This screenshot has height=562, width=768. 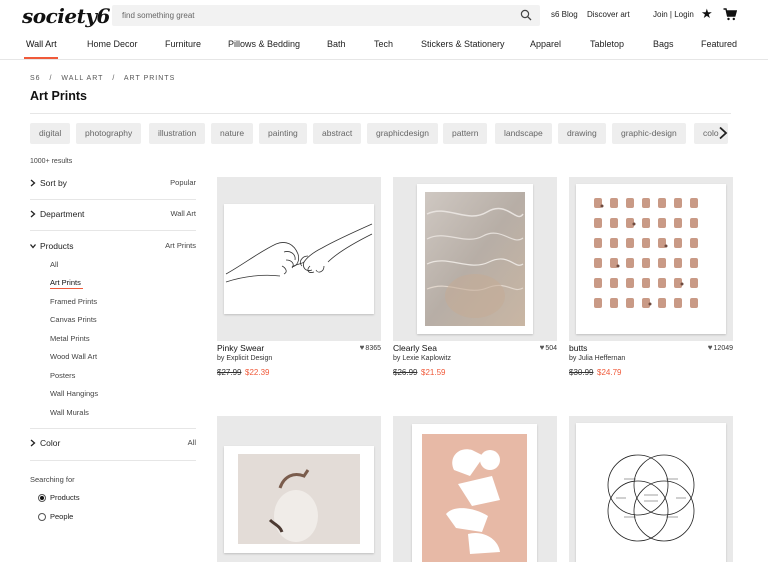 I want to click on join-login-link: Join | Login, so click(x=673, y=14).